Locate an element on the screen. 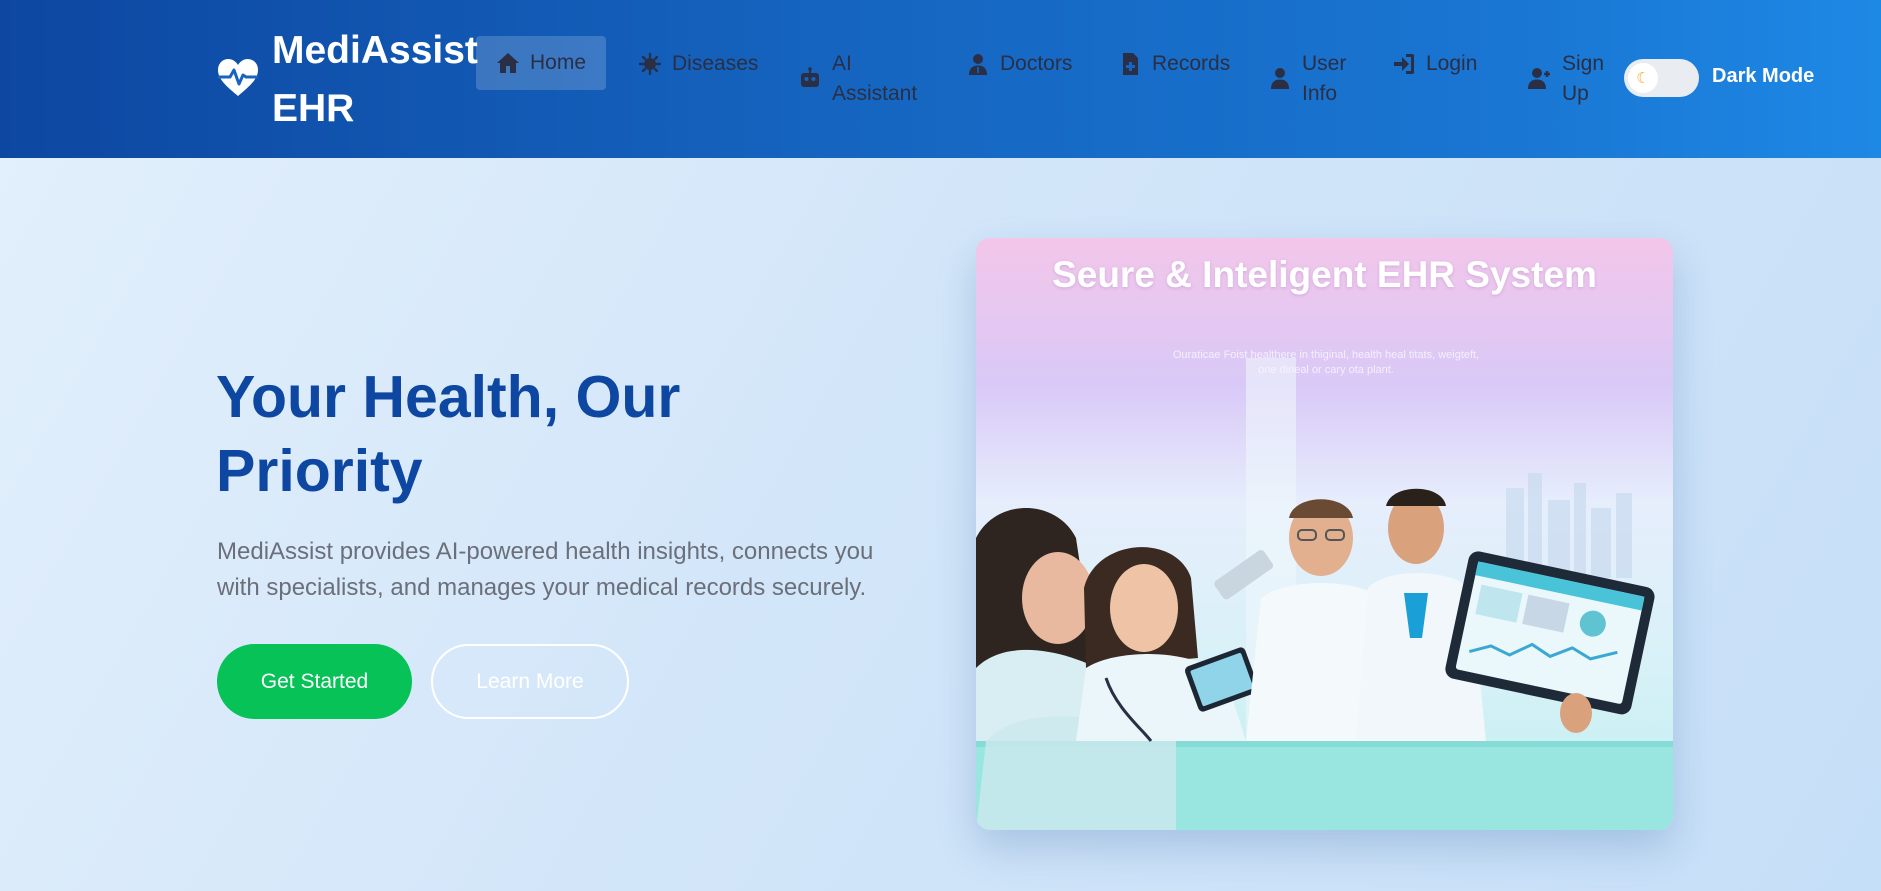 The height and width of the screenshot is (891, 1881). user-icon is located at coordinates (1280, 78).